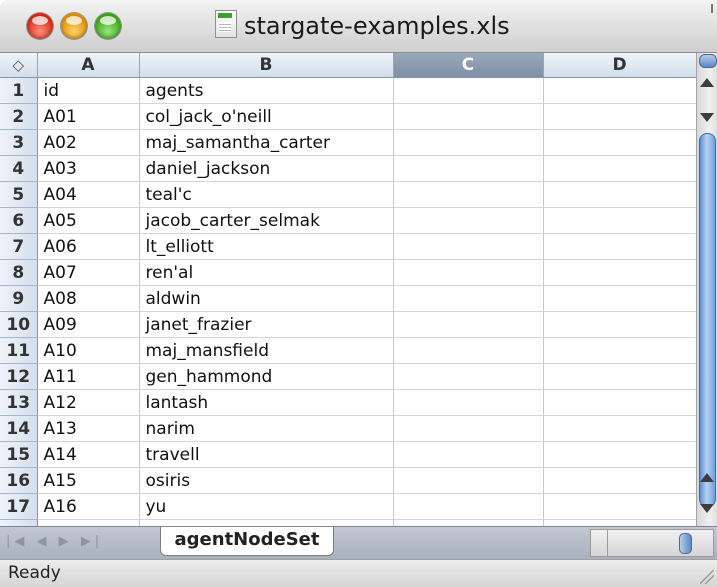 The image size is (717, 587). Describe the element at coordinates (88, 428) in the screenshot. I see `cell-a: A13` at that location.